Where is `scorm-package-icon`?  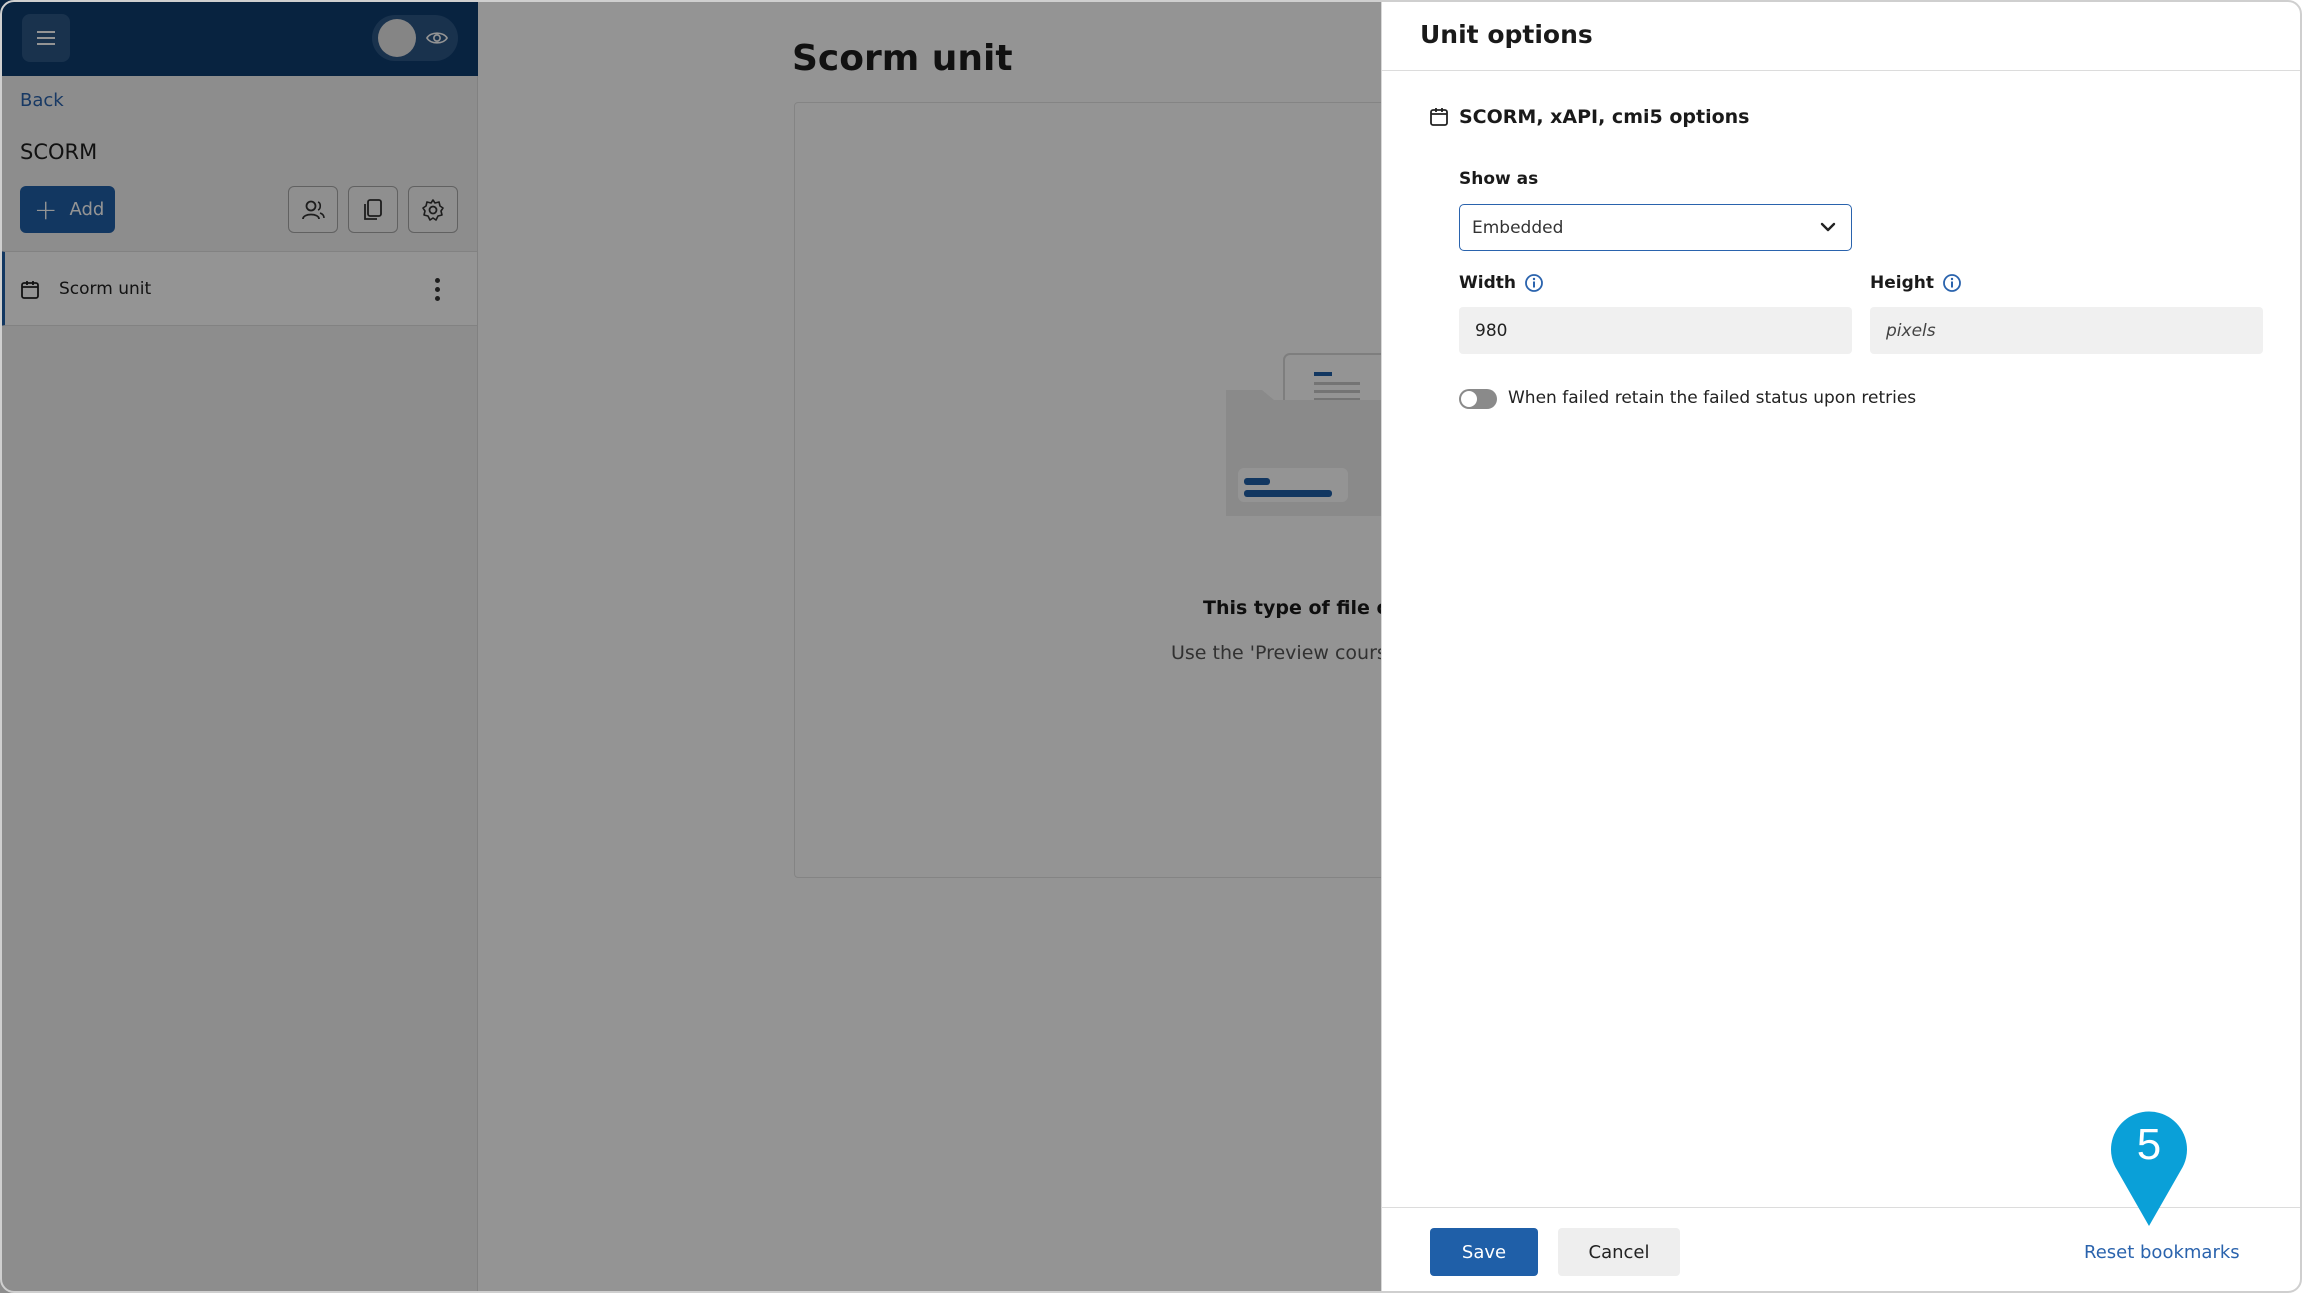
scorm-package-icon is located at coordinates (1439, 117).